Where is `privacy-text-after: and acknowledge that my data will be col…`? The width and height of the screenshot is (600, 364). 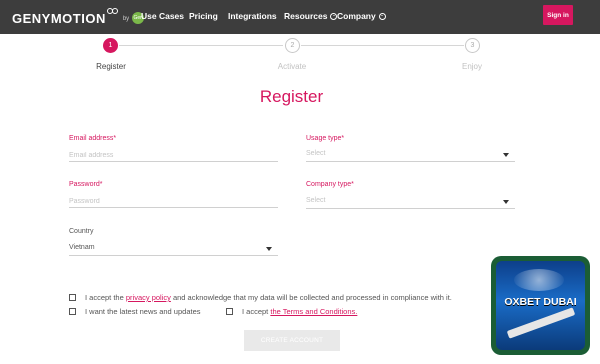
privacy-text-after: and acknowledge that my data will be col… is located at coordinates (311, 297).